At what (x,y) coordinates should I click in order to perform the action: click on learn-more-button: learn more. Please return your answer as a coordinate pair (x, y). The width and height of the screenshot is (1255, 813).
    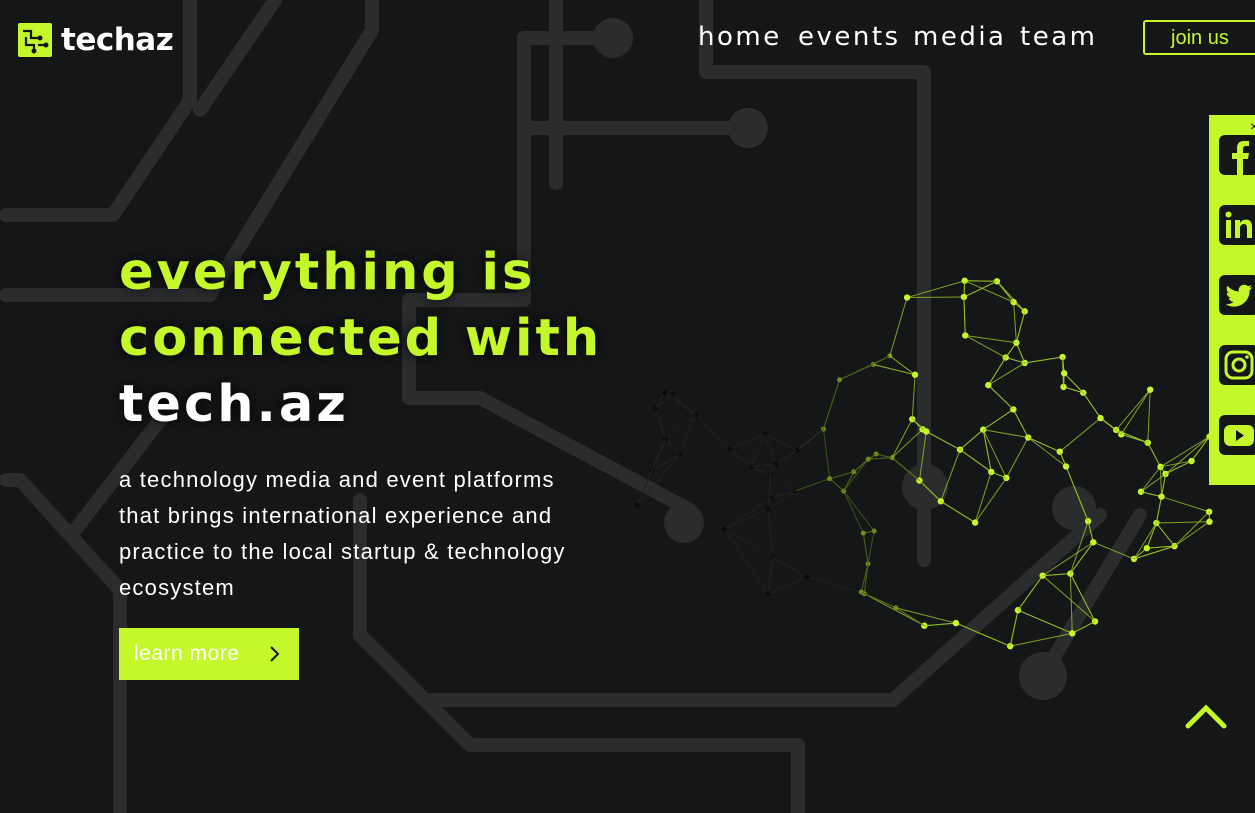
    Looking at the image, I should click on (209, 654).